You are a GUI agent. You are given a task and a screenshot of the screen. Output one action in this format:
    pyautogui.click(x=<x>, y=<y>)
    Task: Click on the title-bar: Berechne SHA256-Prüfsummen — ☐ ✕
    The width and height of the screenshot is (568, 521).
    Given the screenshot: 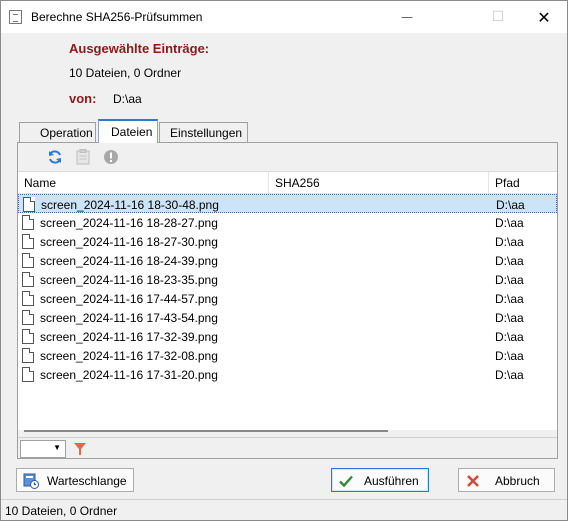 What is the action you would take?
    pyautogui.click(x=284, y=17)
    